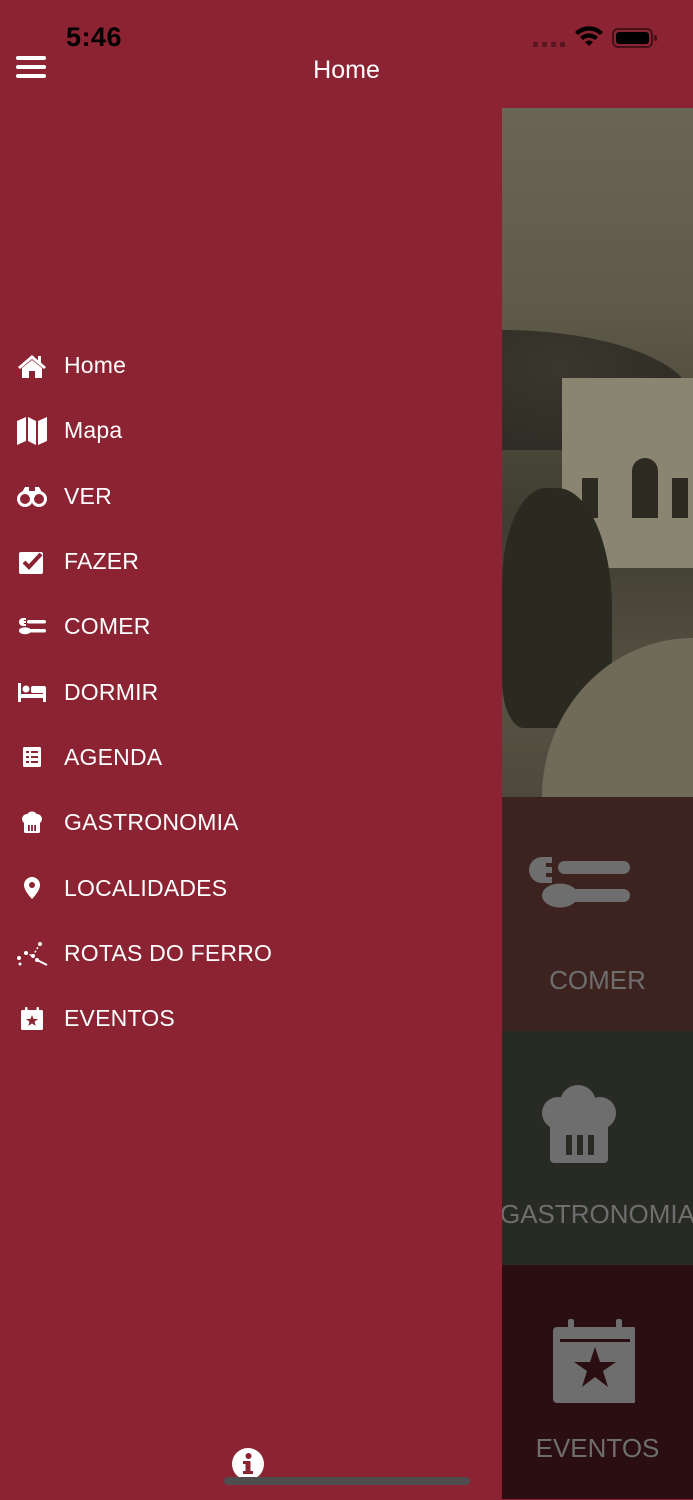  I want to click on tile-comer-label: COMER, so click(597, 980).